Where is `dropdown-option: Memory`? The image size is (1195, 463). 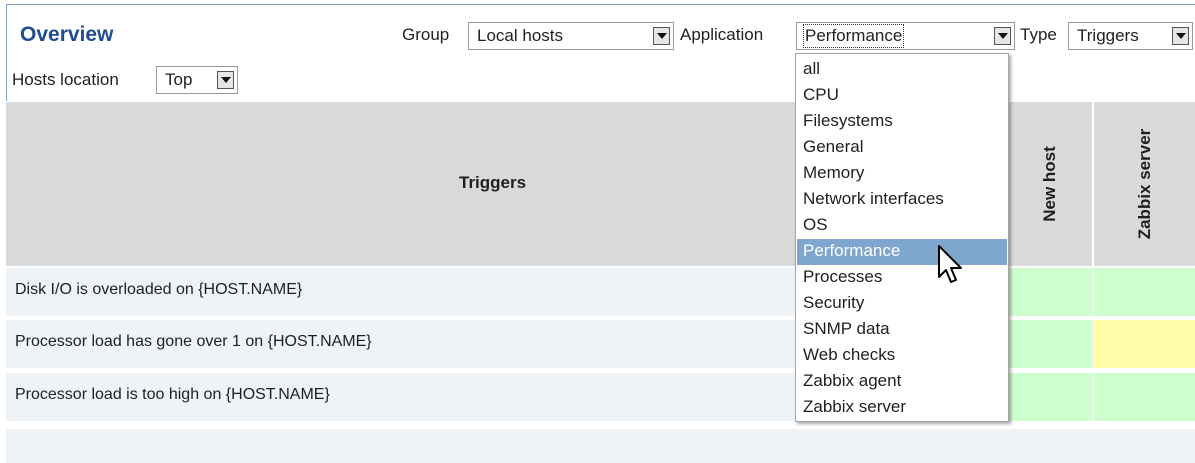 dropdown-option: Memory is located at coordinates (902, 174).